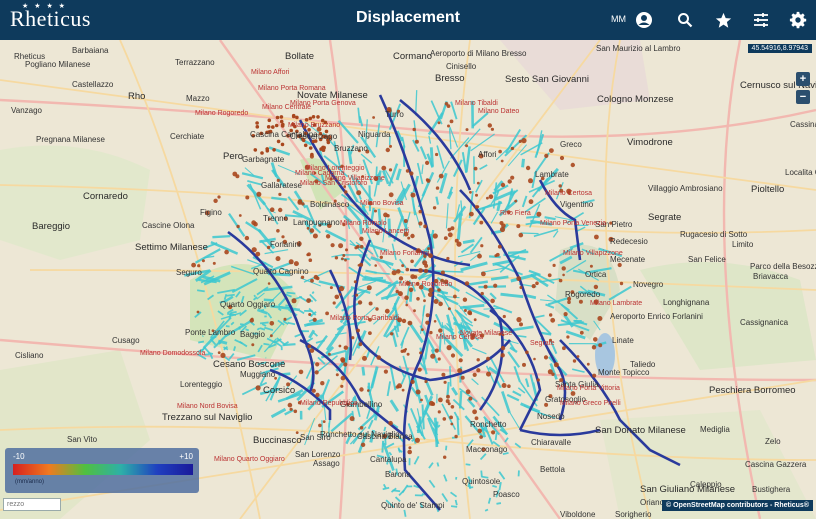  I want to click on place-label: Milano Bruzzano, so click(314, 125).